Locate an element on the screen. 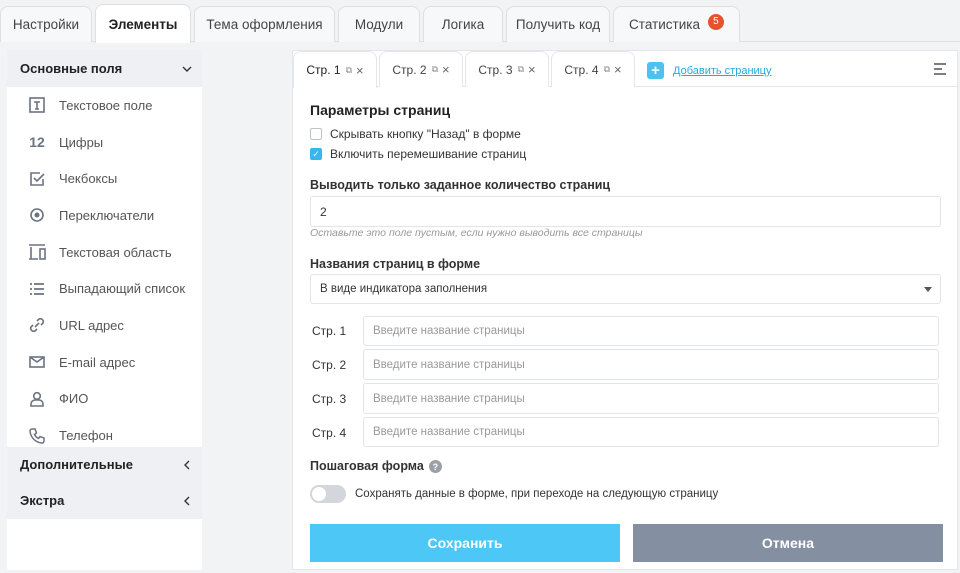 The height and width of the screenshot is (573, 960). add-page-button: + Добавить страницу is located at coordinates (709, 70).